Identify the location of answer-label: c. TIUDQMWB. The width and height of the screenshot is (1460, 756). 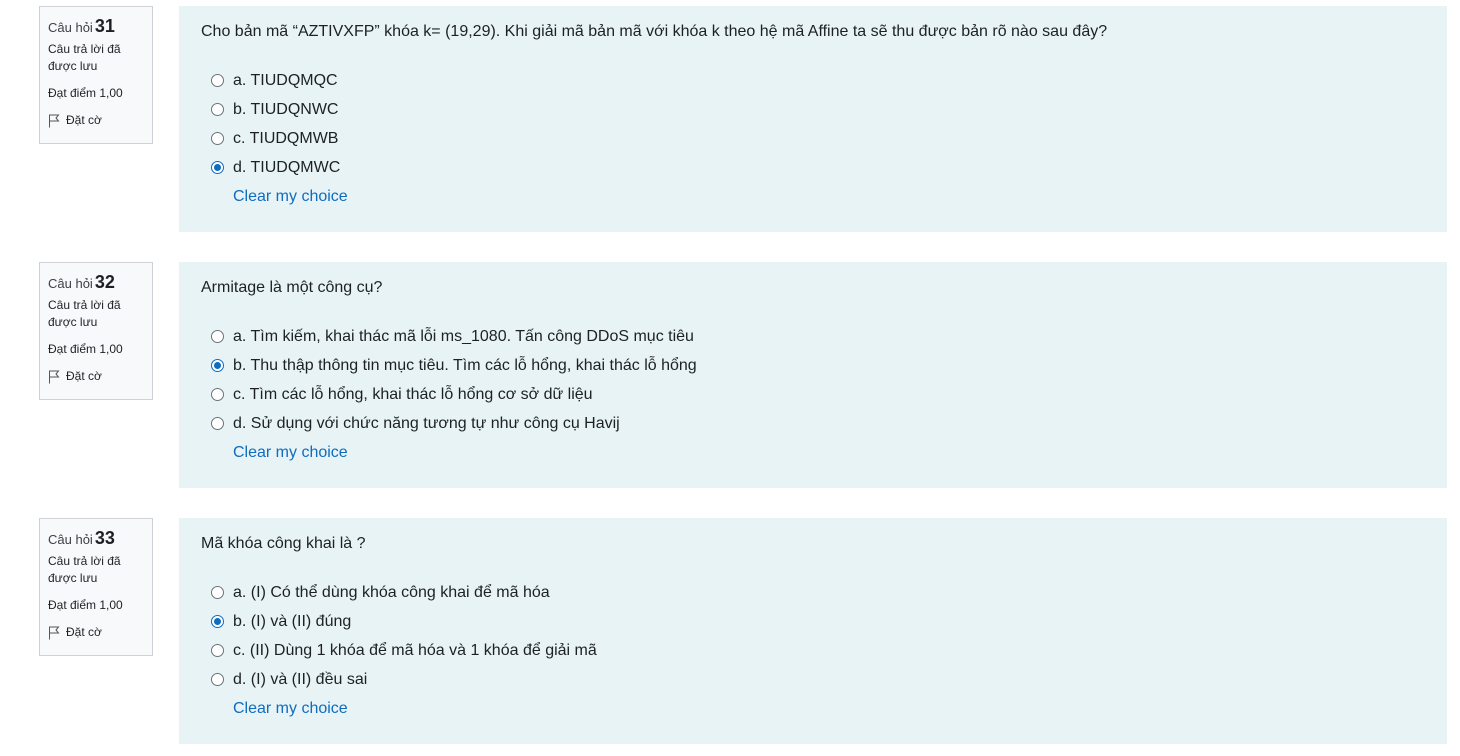
(286, 138).